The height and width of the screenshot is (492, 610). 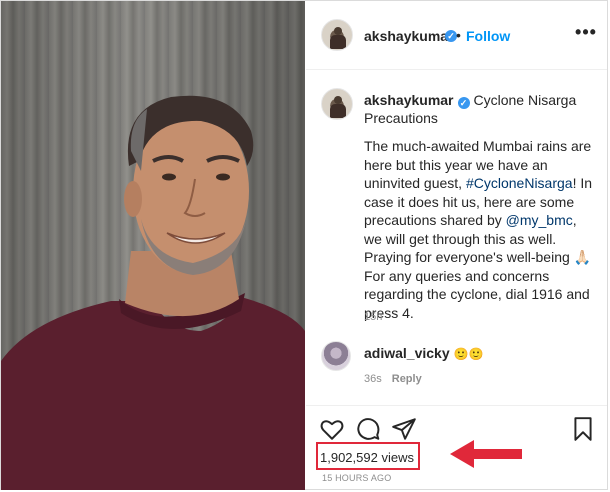 I want to click on post-header: akshaykumar ✓ • Follow •••, so click(x=456, y=35).